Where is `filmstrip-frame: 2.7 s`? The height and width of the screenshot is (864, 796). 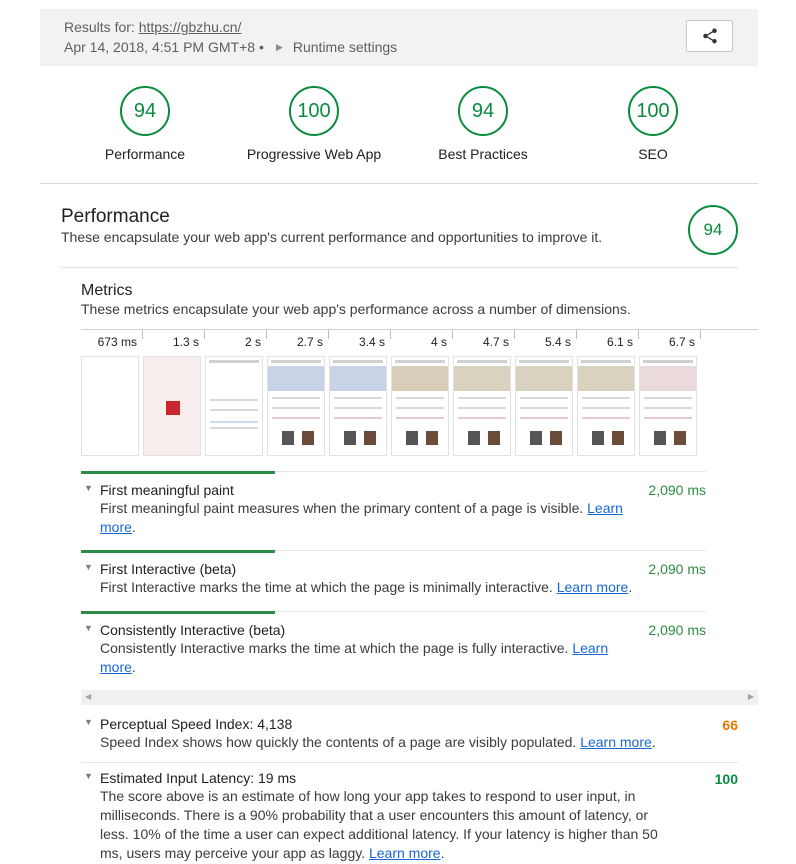
filmstrip-frame: 2.7 s is located at coordinates (298, 394).